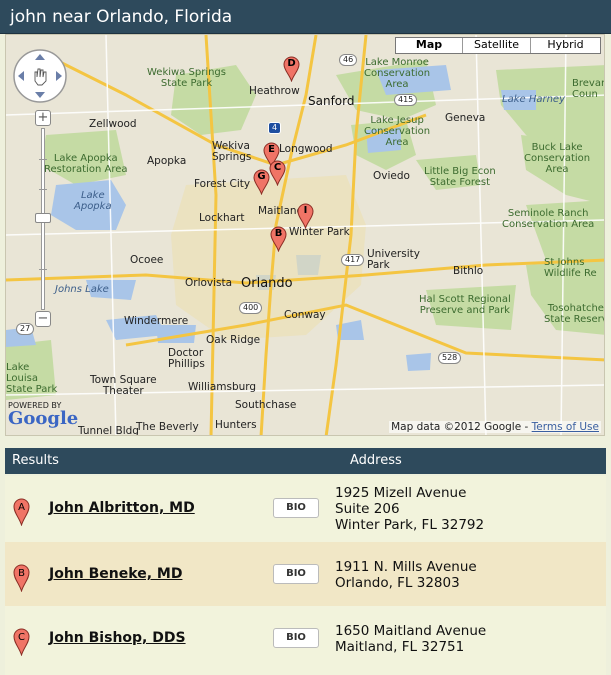 This screenshot has width=611, height=675. I want to click on map-label-ocoee: Ocoee, so click(147, 260).